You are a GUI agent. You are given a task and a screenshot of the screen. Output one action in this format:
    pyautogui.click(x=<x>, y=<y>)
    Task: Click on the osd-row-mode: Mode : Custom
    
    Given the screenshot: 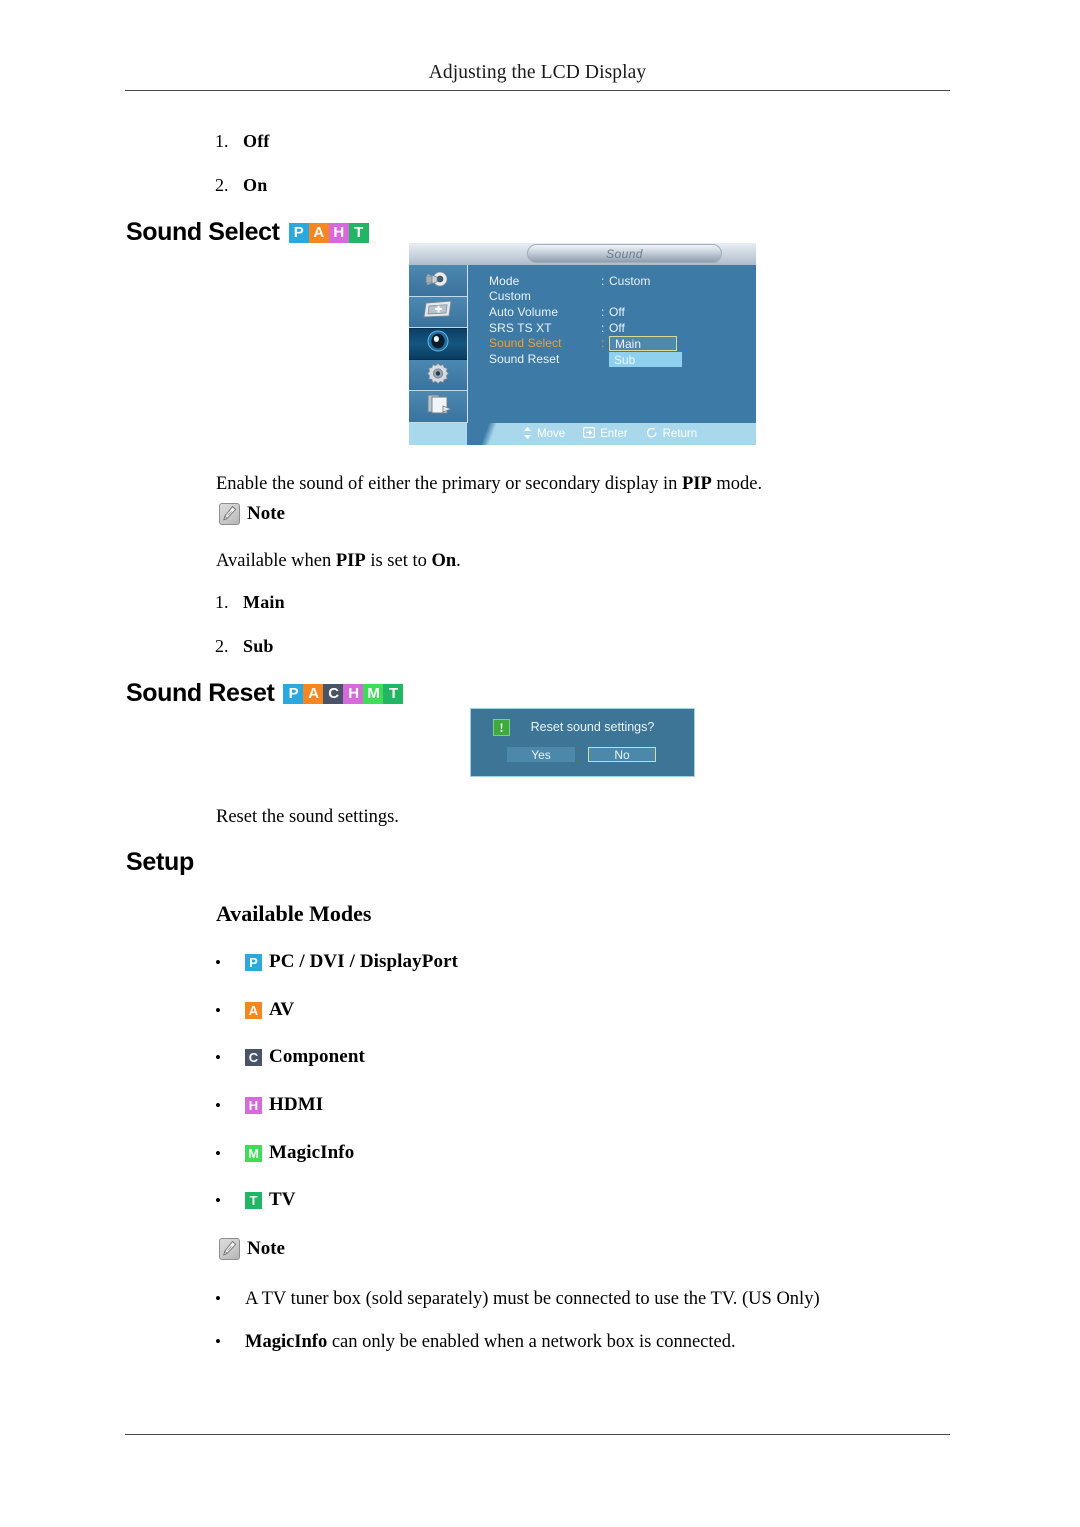 What is the action you would take?
    pyautogui.click(x=621, y=281)
    